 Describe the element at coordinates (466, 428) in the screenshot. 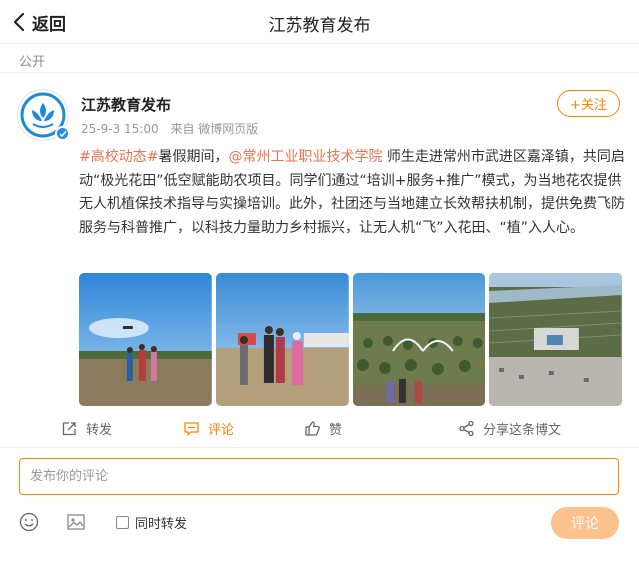

I see `share-icon` at that location.